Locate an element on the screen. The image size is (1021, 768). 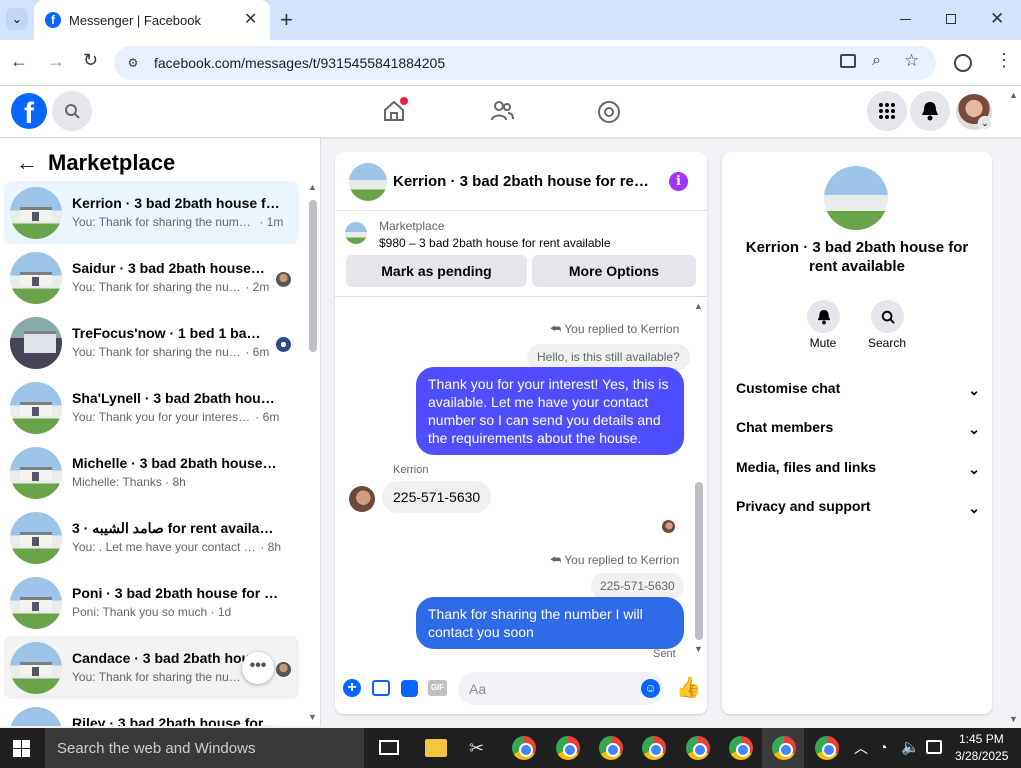
clock-date: 3/28/2025 is located at coordinates (981, 756).